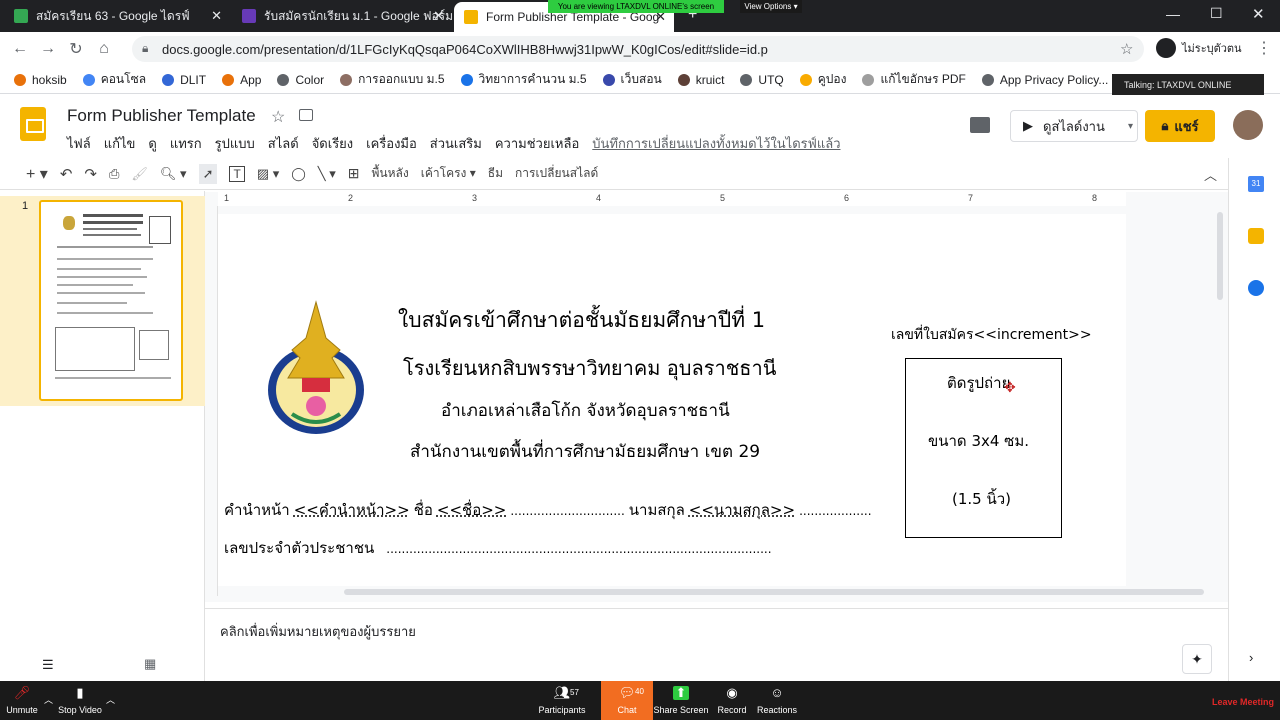 Image resolution: width=1280 pixels, height=720 pixels. I want to click on forward-icon: →, so click(48, 49).